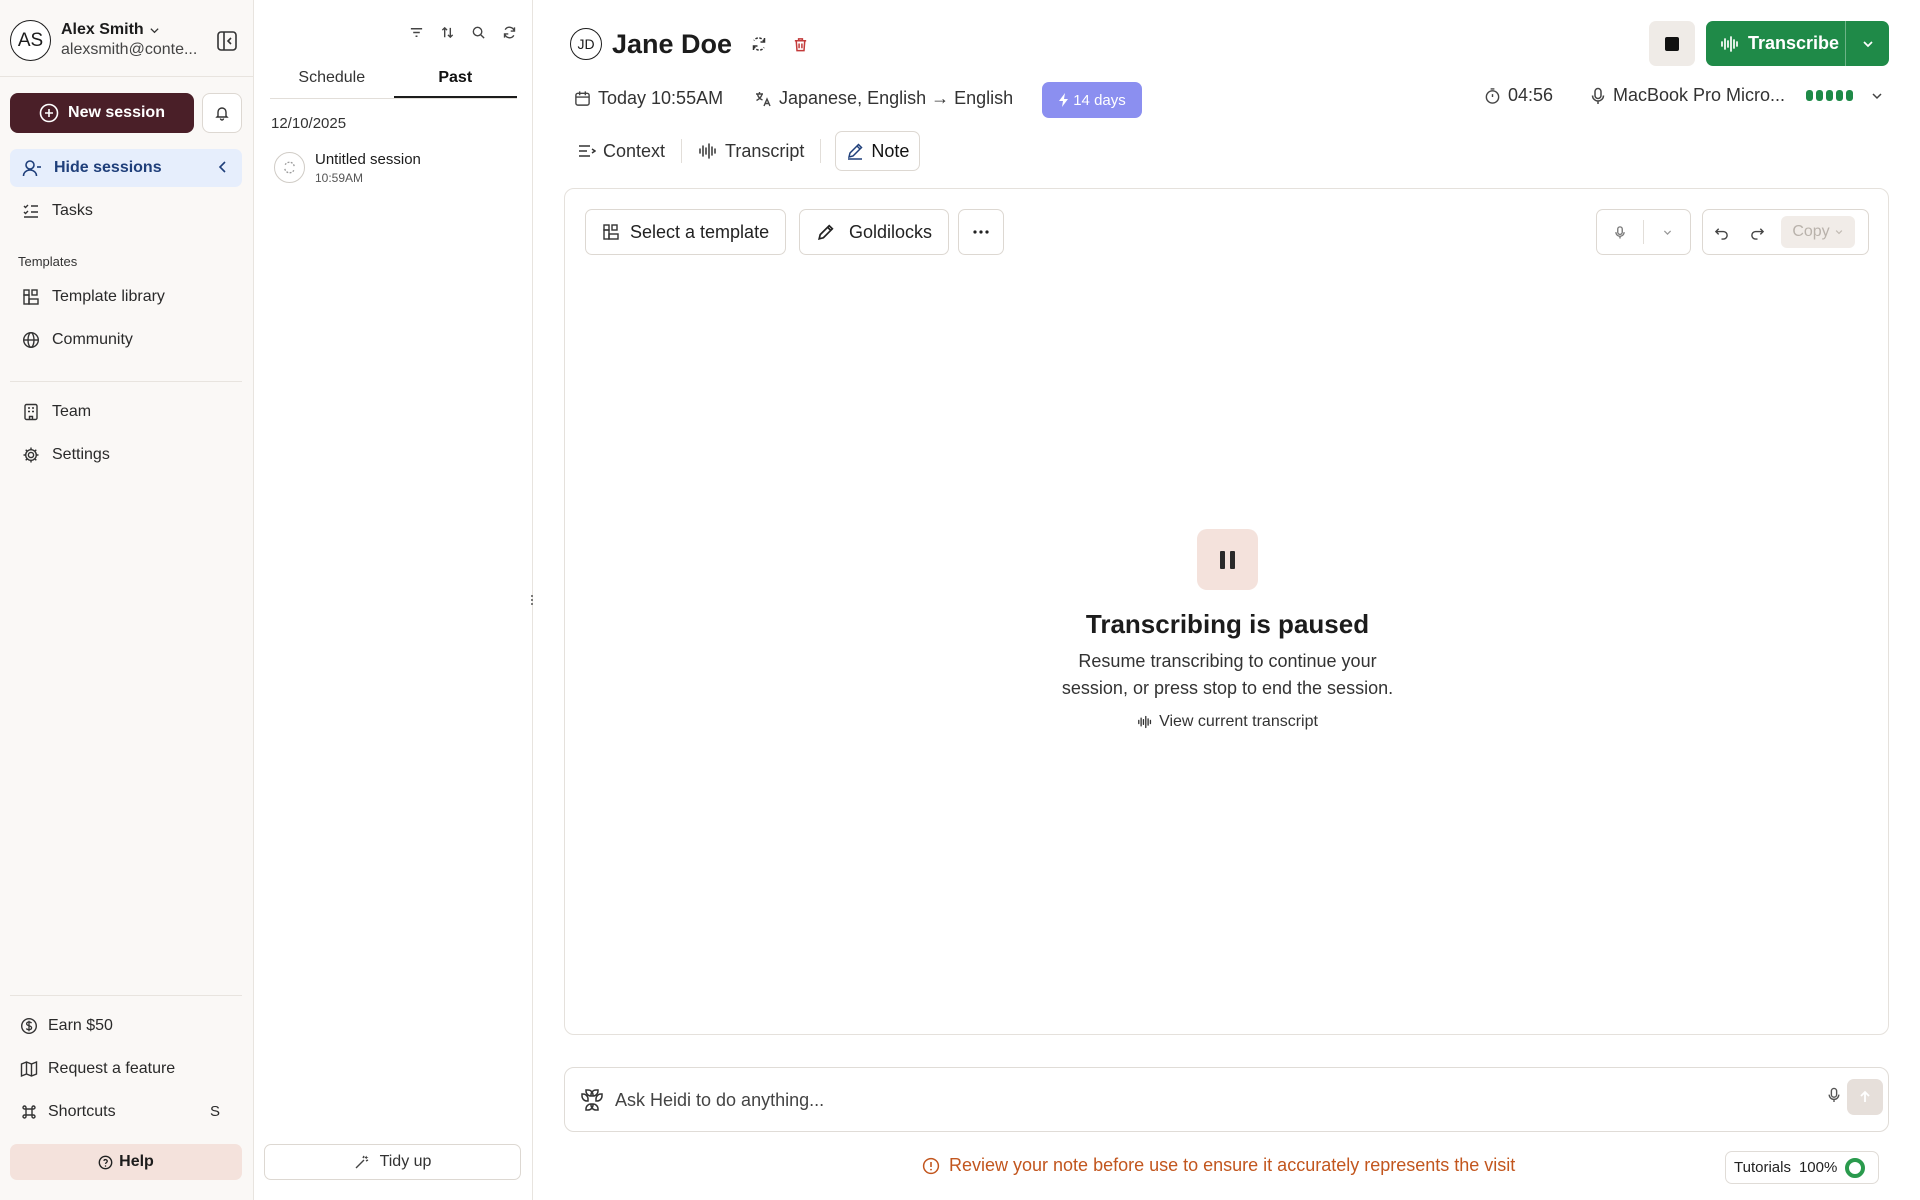 This screenshot has width=1920, height=1200. I want to click on sidebar-item-team: Team, so click(126, 412).